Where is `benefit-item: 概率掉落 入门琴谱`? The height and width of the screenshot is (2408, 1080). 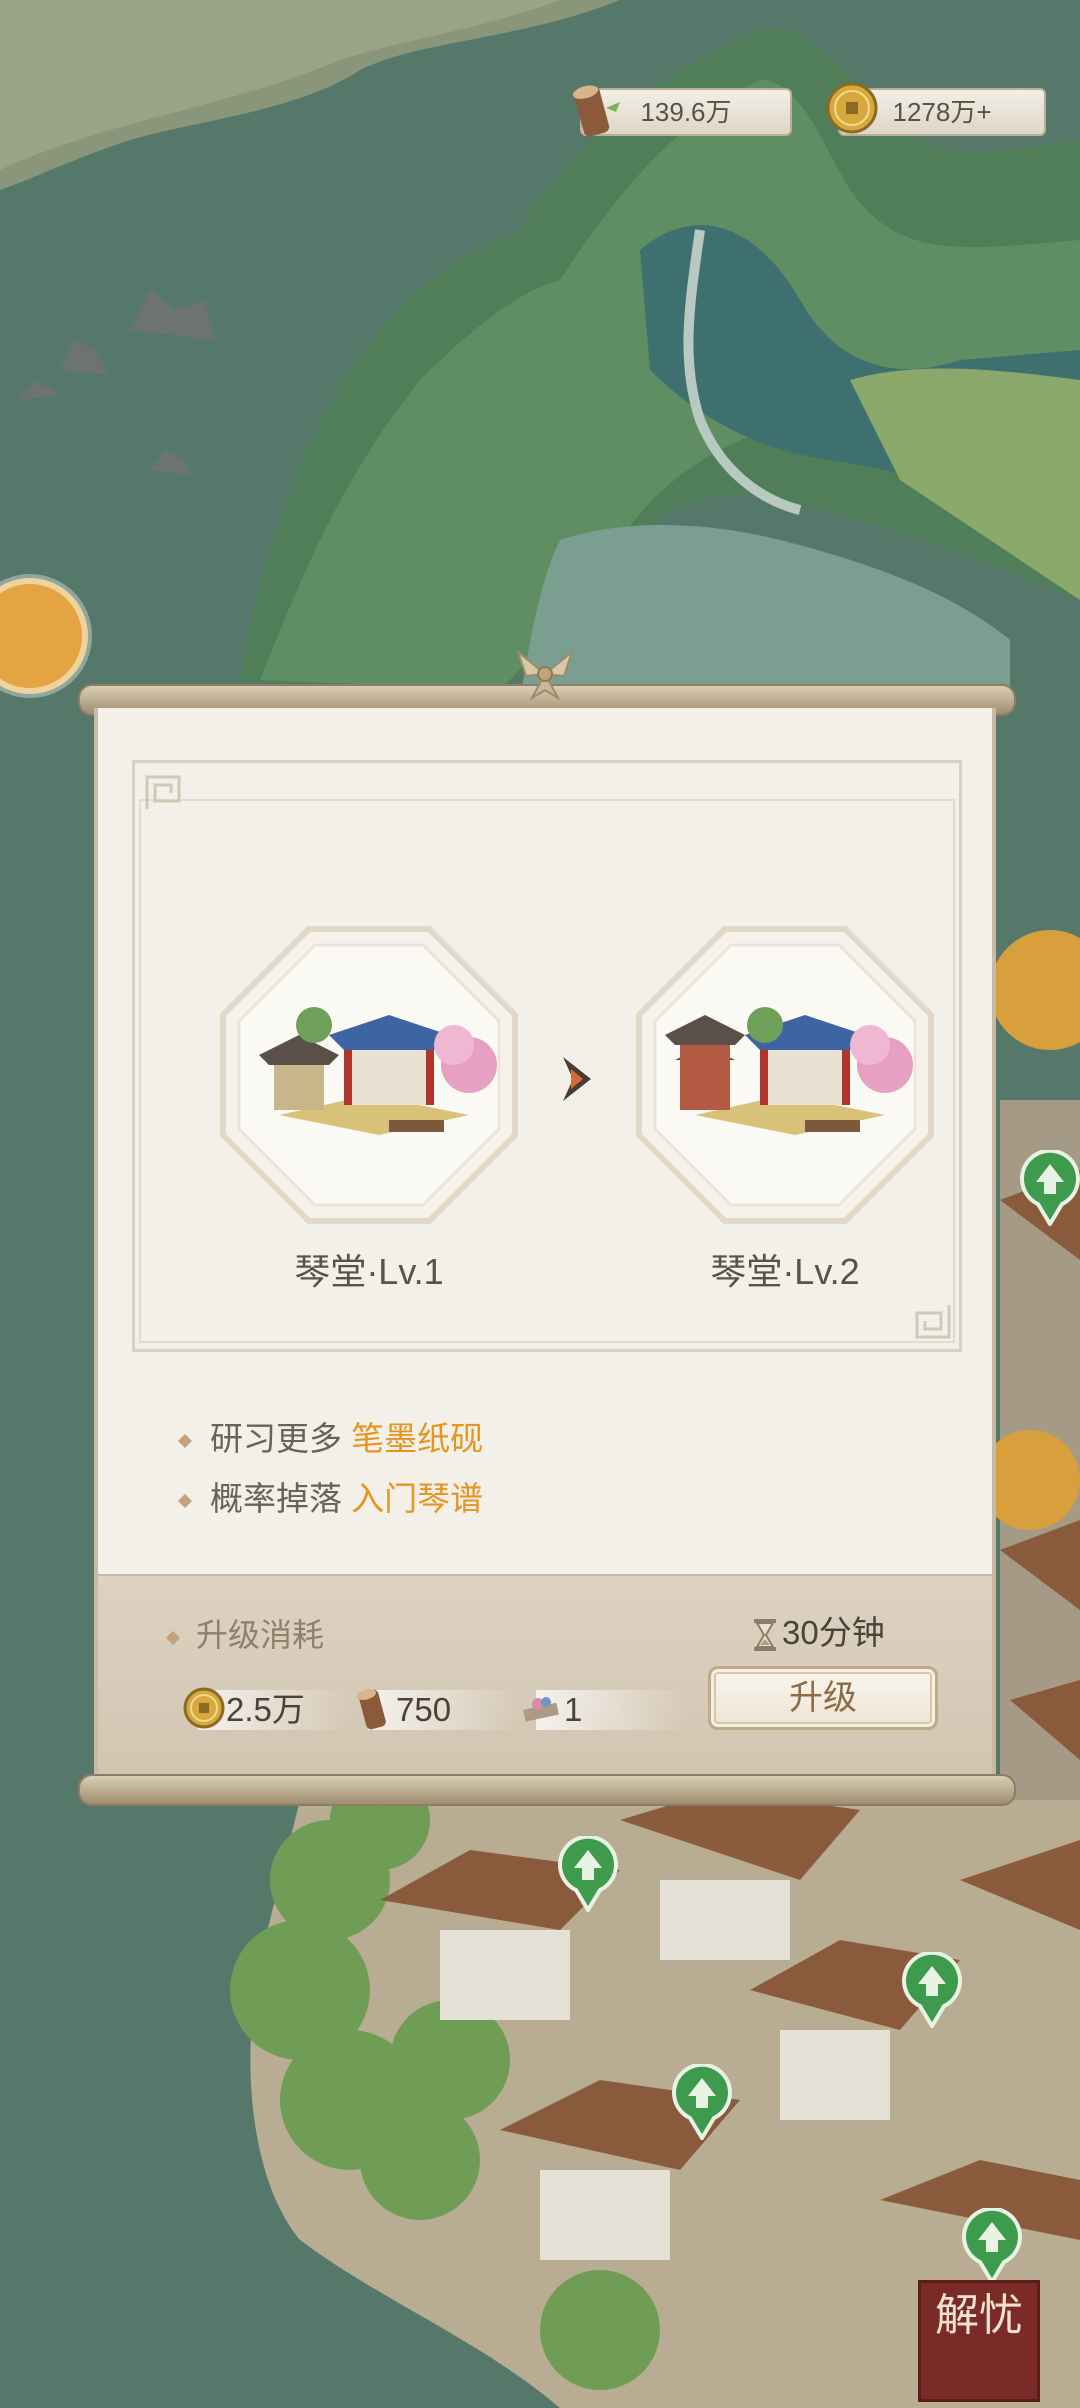 benefit-item: 概率掉落 入门琴谱 is located at coordinates (330, 1496).